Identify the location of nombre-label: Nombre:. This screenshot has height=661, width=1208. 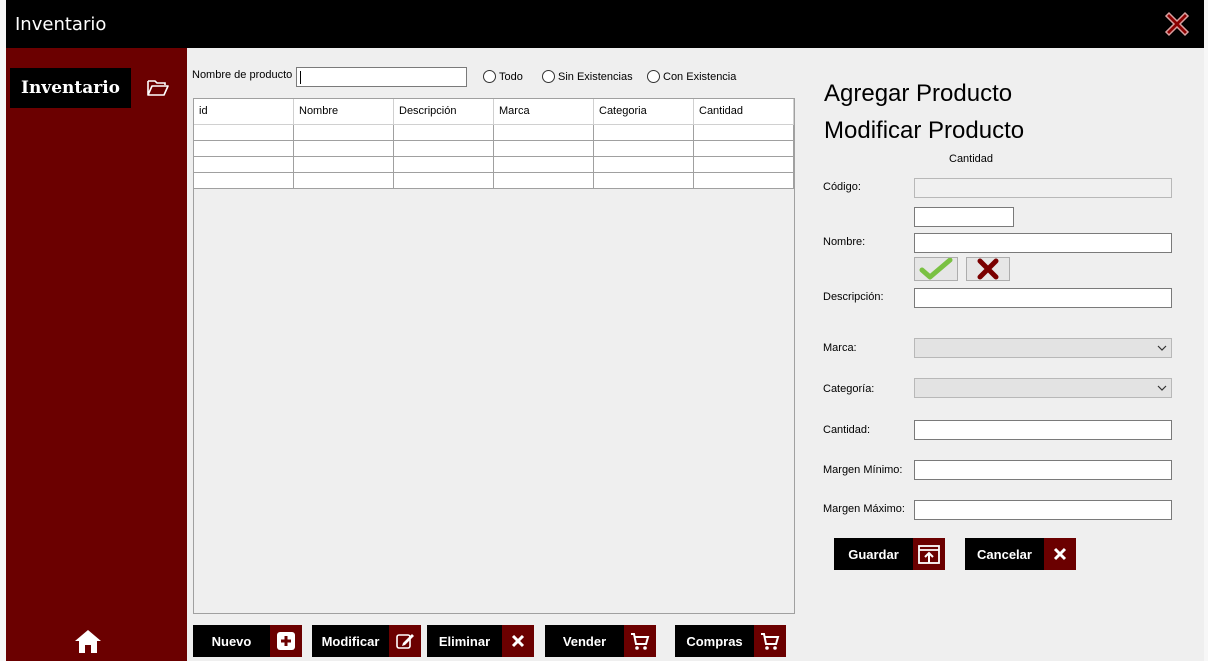
(844, 242).